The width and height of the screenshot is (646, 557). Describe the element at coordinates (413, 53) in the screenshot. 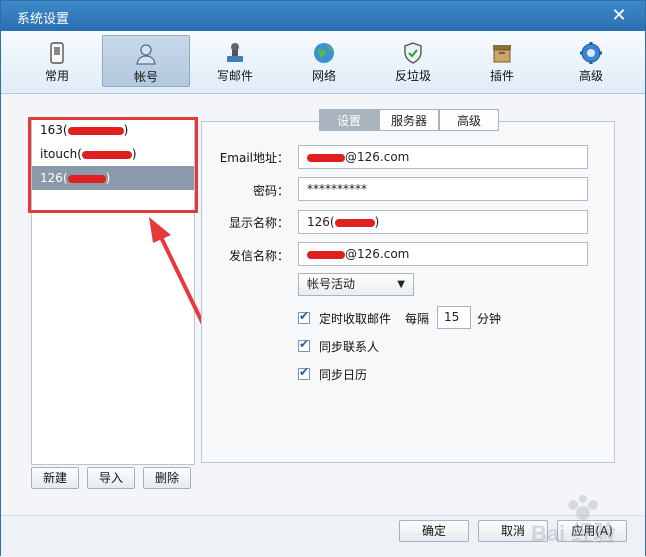

I see `shield-icon` at that location.